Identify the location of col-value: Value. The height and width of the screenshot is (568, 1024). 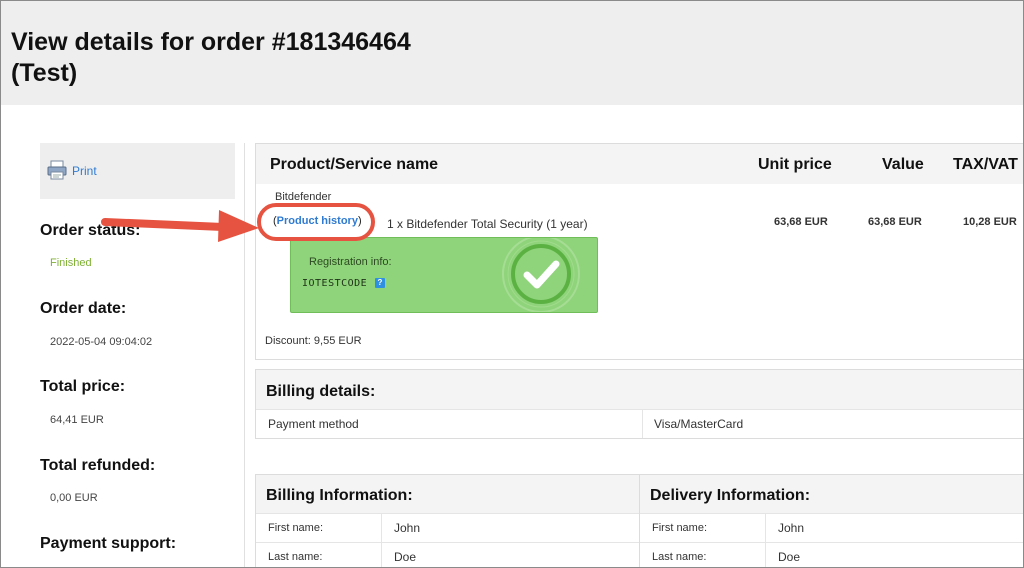
(903, 164).